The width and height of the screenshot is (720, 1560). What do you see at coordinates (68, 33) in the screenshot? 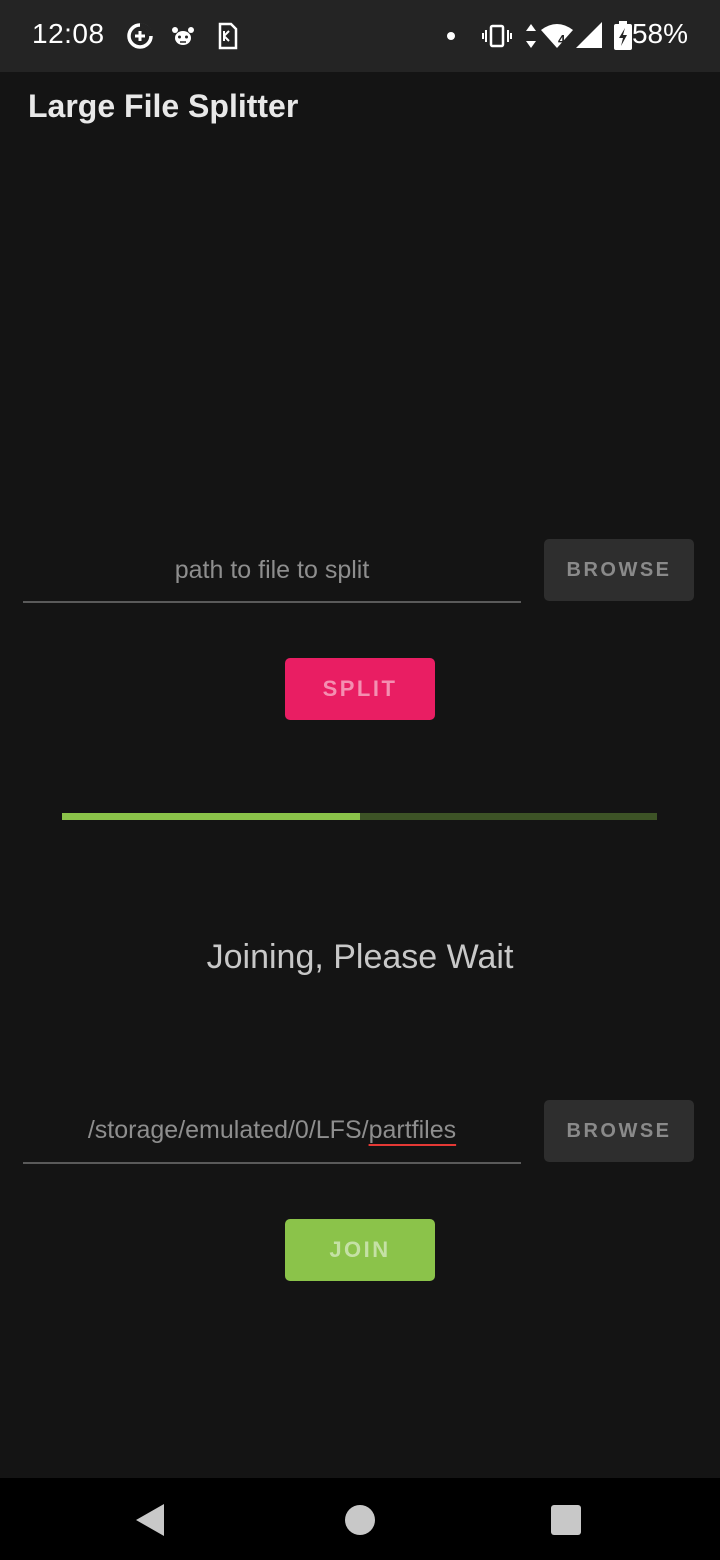
I see `status-time: 12:08` at bounding box center [68, 33].